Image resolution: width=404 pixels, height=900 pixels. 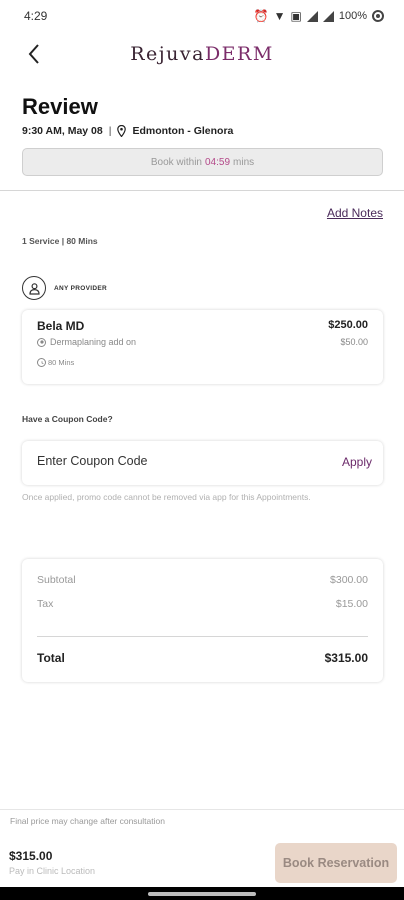 I want to click on provider-row: ANY PROVIDER, so click(x=64, y=288).